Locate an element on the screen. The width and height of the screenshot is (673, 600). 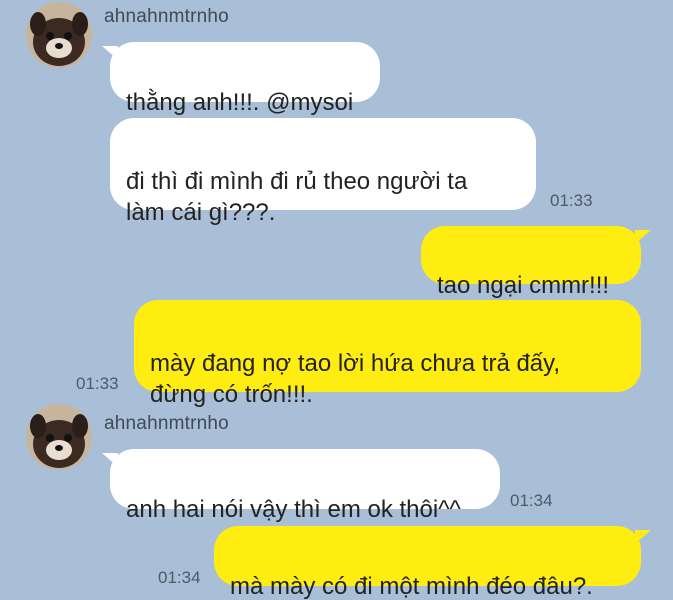
incoming-message: thằng anh!!!. @mysoi is located at coordinates (245, 79).